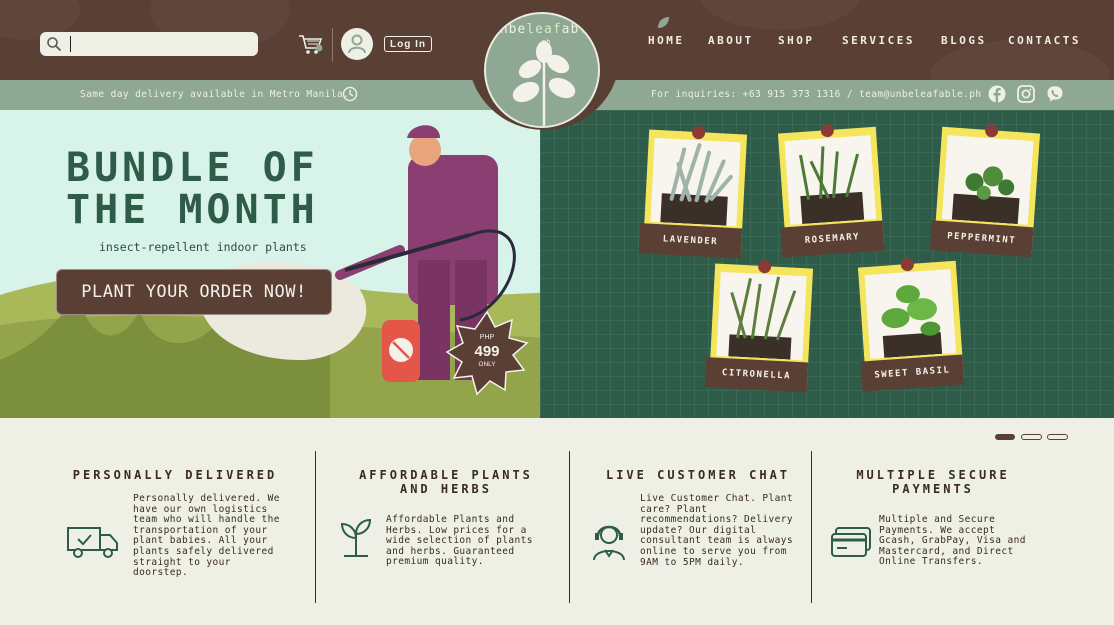 This screenshot has height=625, width=1114. I want to click on order-now-button: PLANT YOUR ORDER NOW!, so click(194, 292).